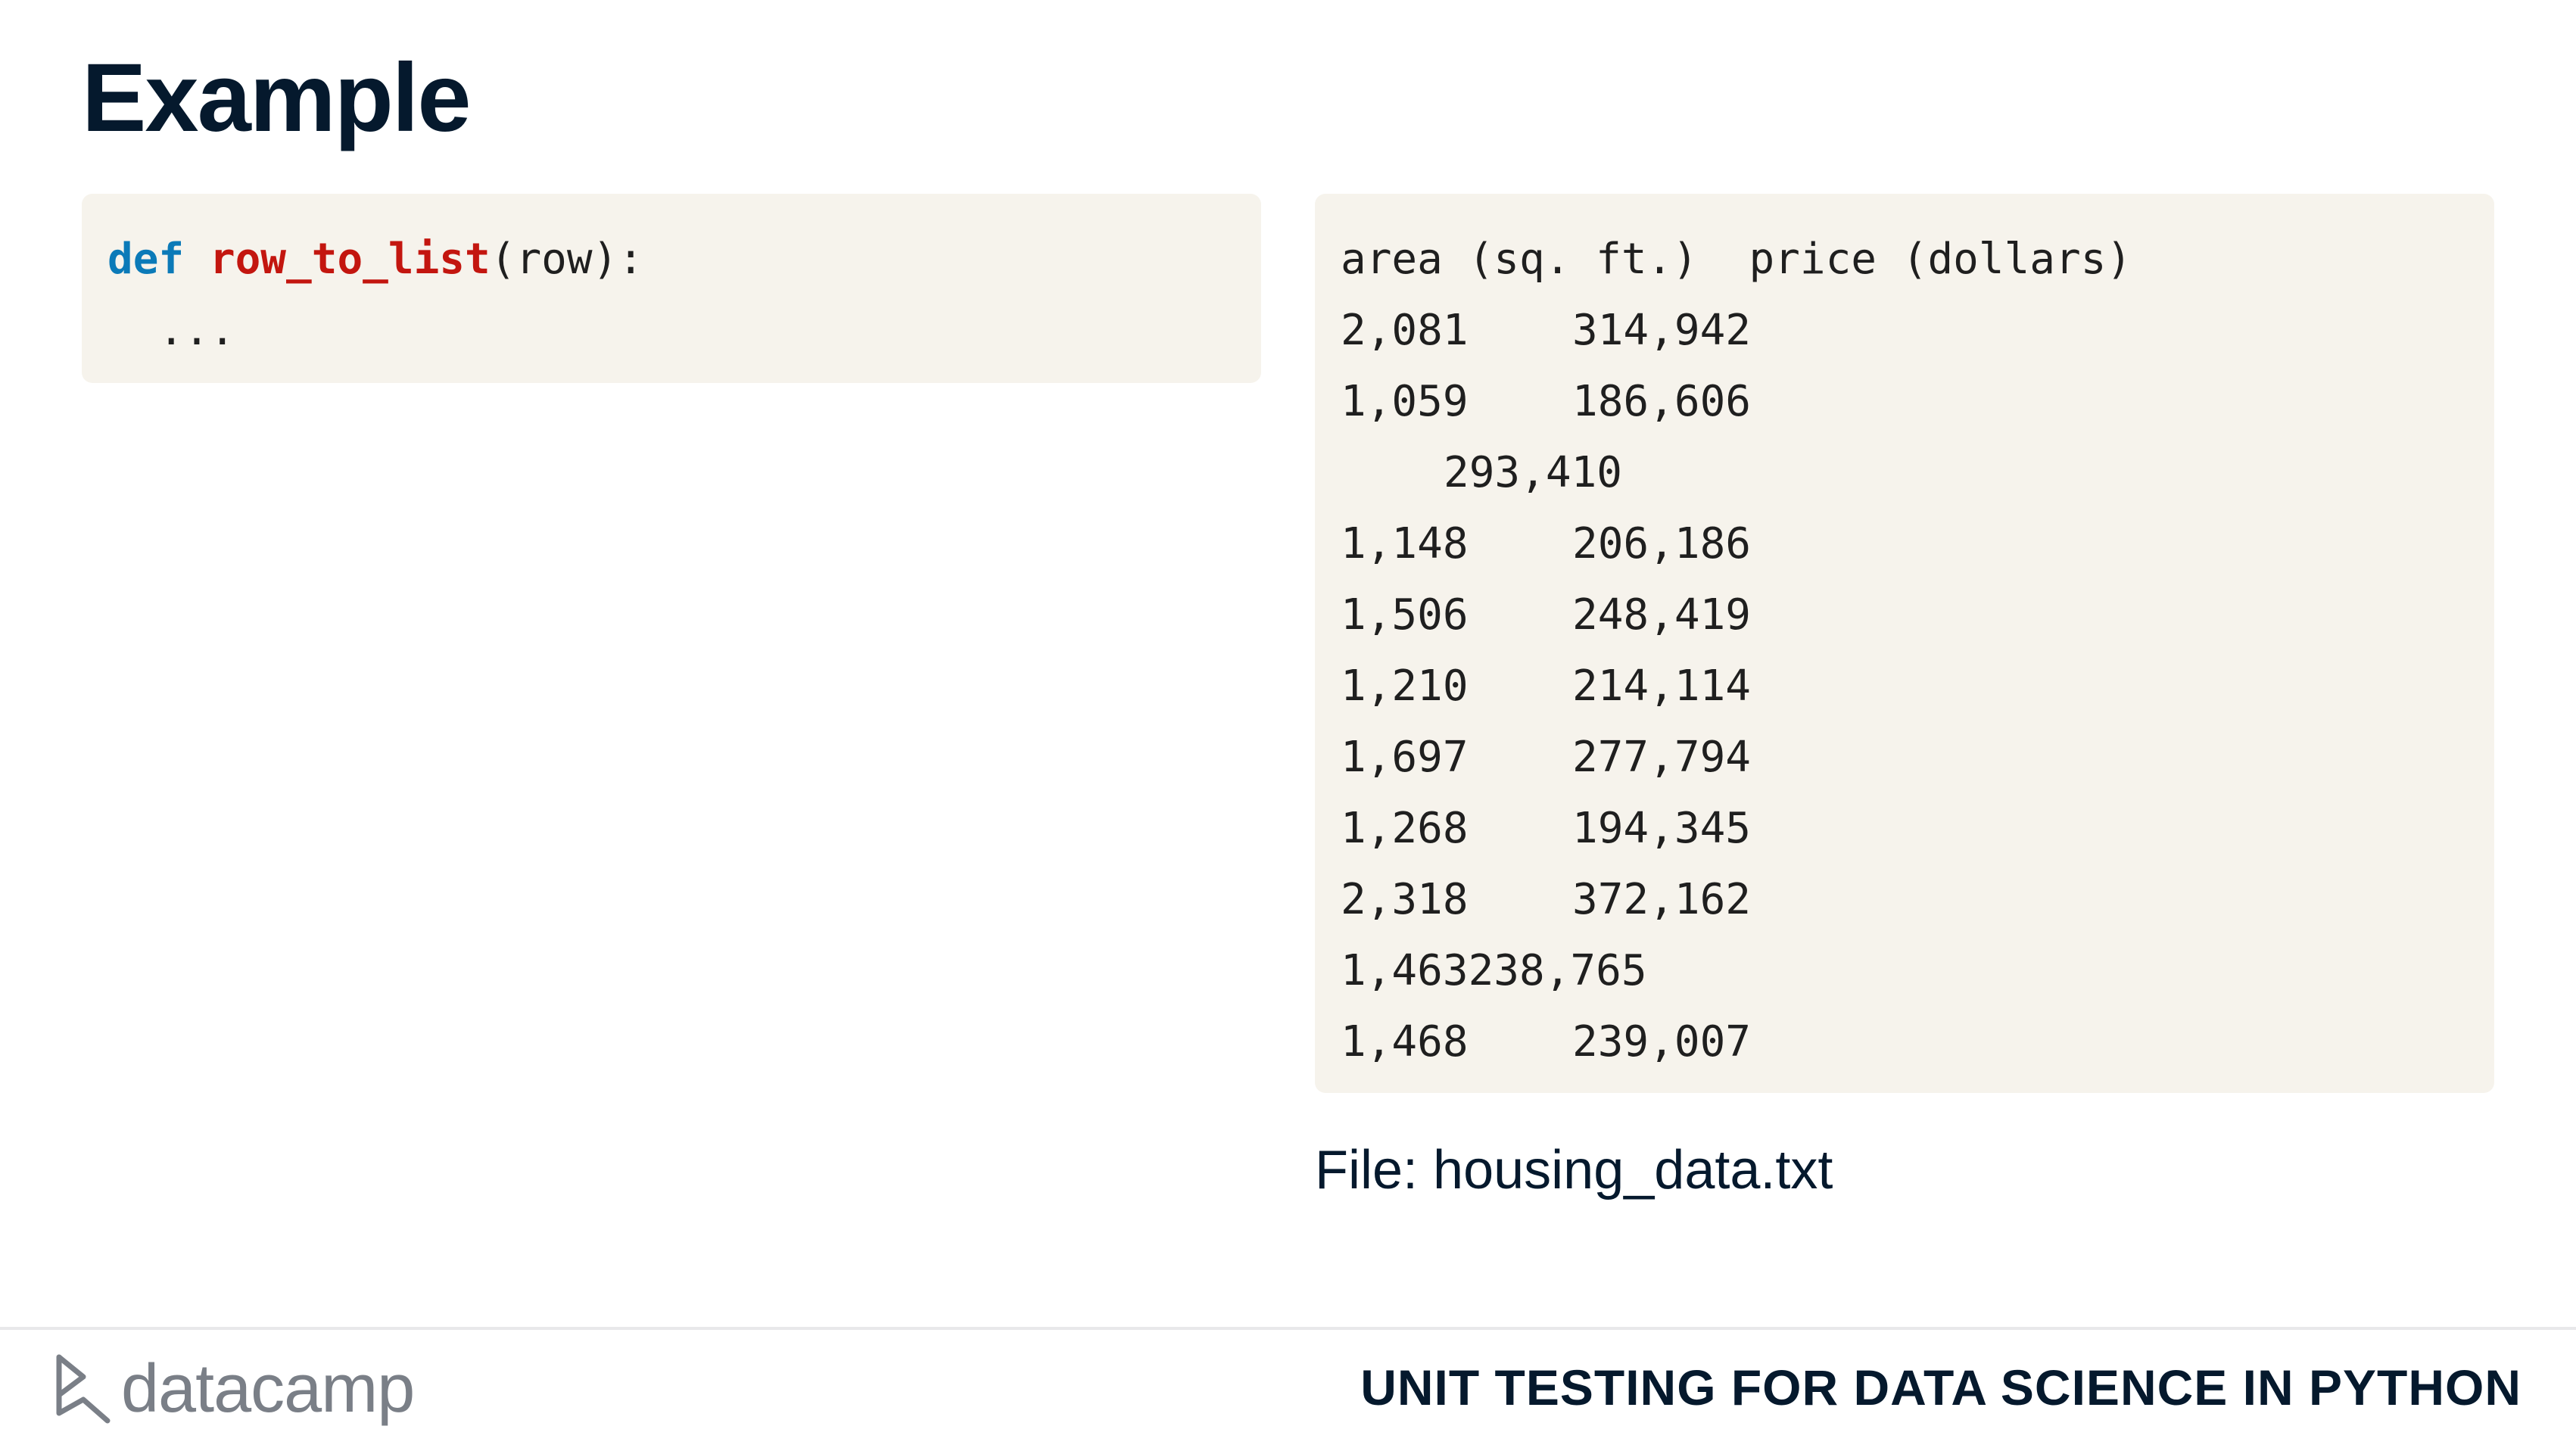  I want to click on data-row: 1,697 277,794, so click(1917, 758).